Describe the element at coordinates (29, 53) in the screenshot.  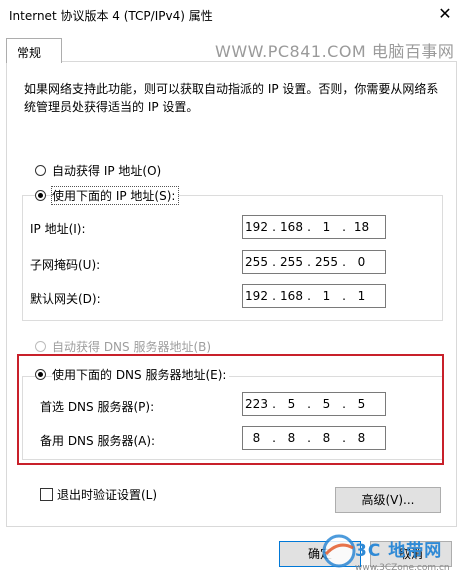
I see `tab-general-label: 常规` at that location.